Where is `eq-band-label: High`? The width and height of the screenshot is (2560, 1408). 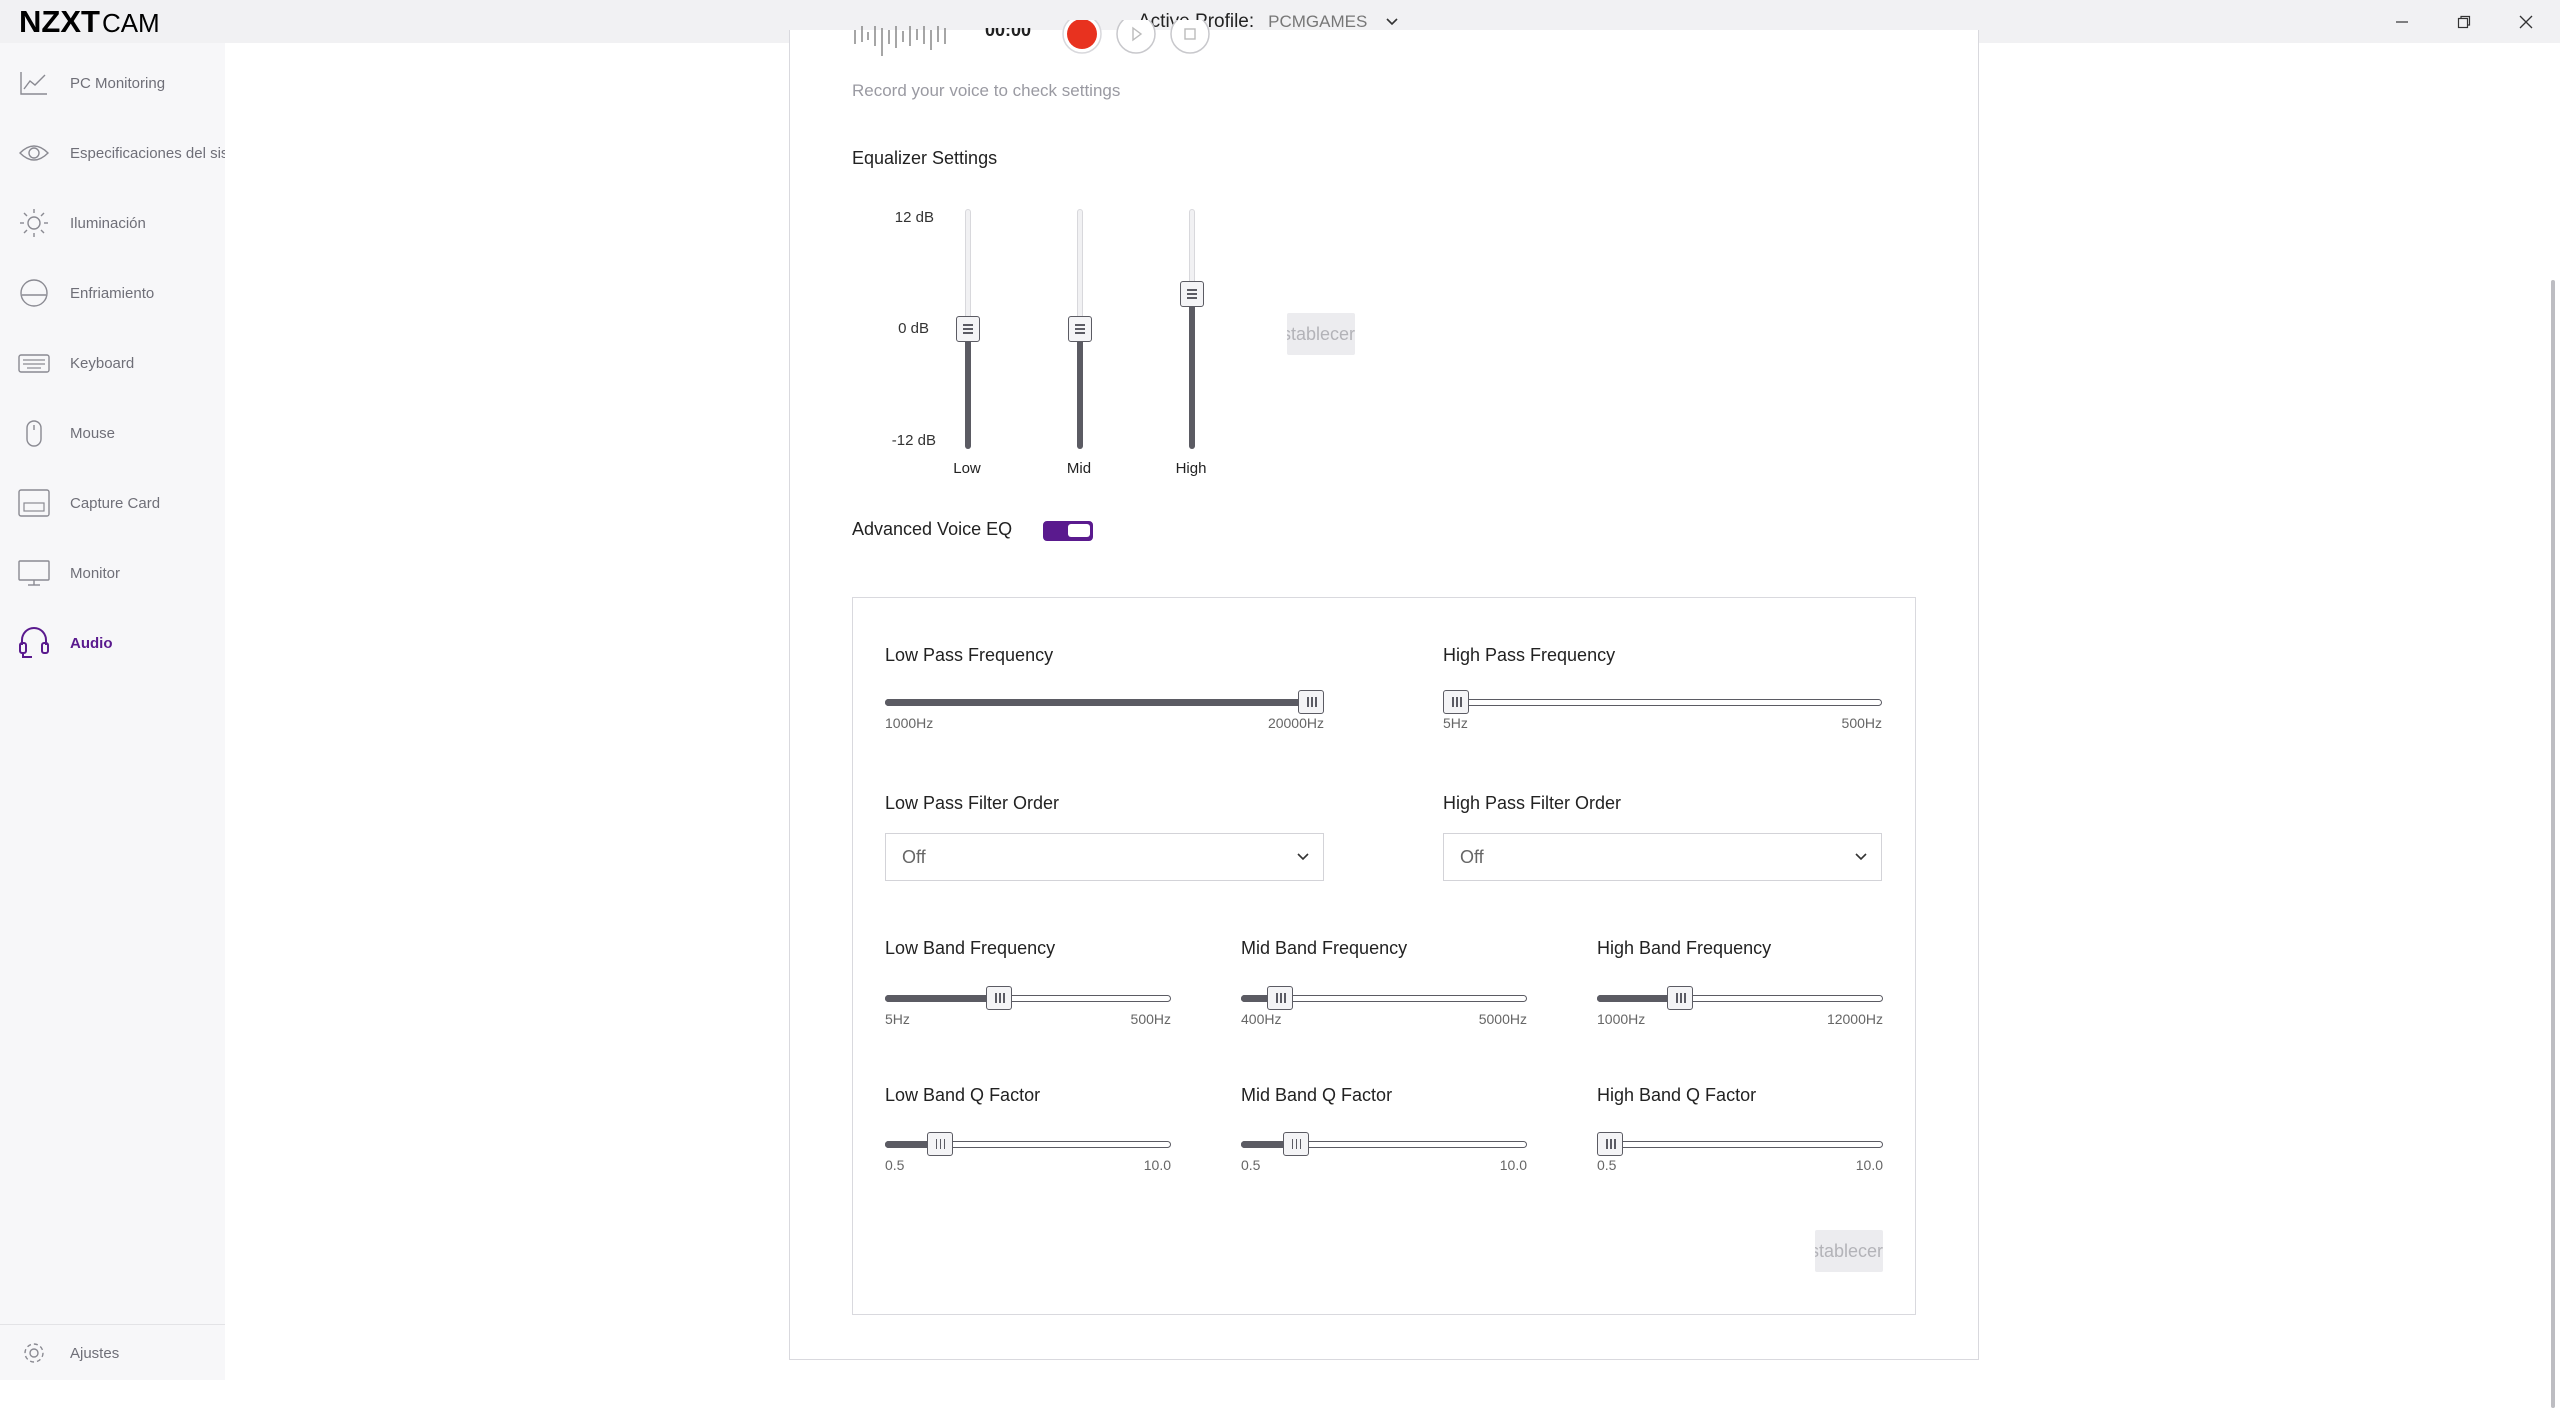 eq-band-label: High is located at coordinates (1191, 468).